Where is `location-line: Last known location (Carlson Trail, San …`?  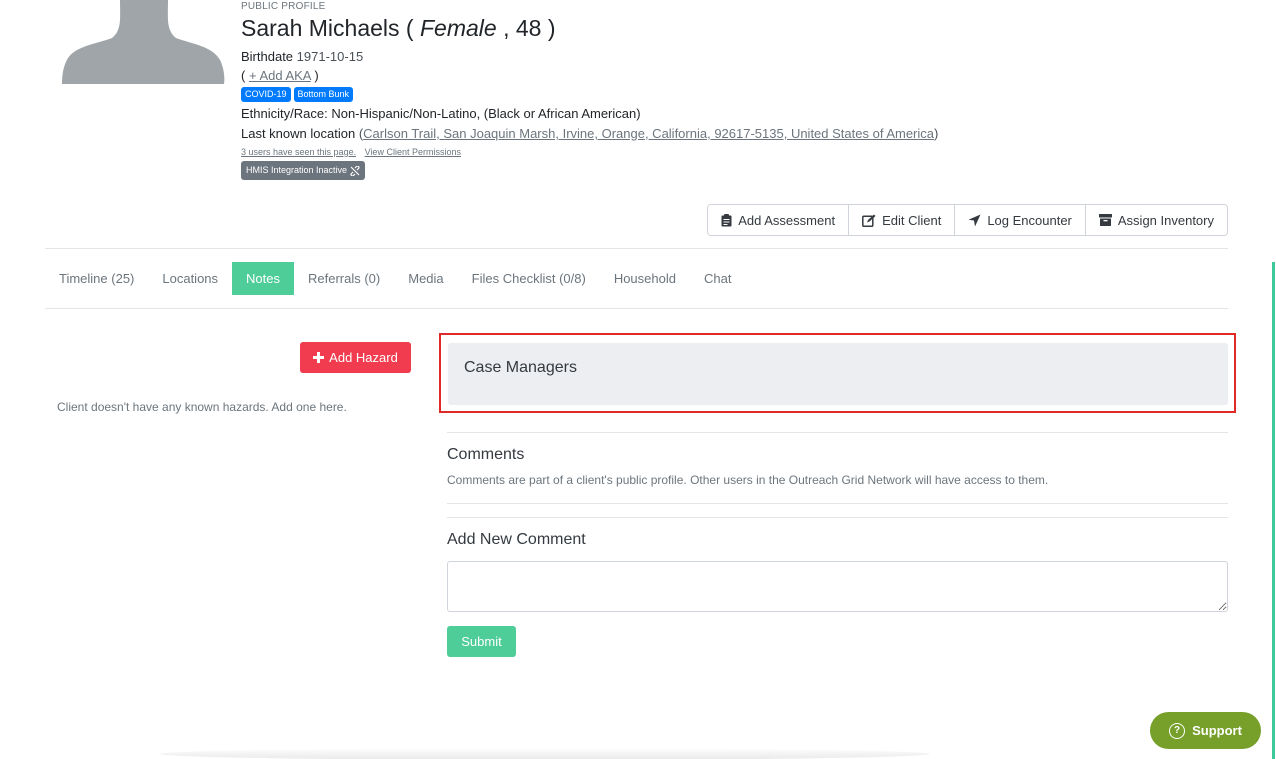 location-line: Last known location (Carlson Trail, San … is located at coordinates (590, 133).